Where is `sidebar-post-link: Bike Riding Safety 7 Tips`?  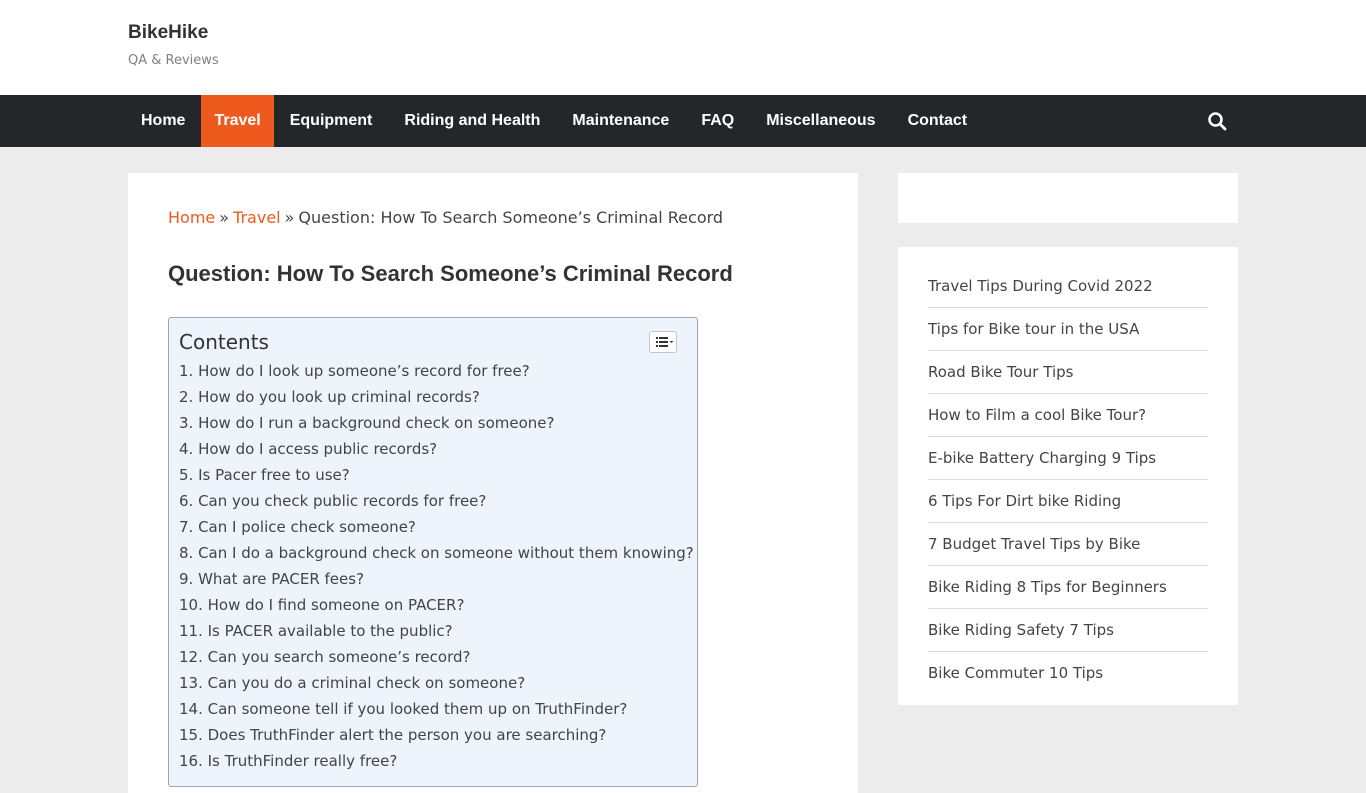 sidebar-post-link: Bike Riding Safety 7 Tips is located at coordinates (1068, 630).